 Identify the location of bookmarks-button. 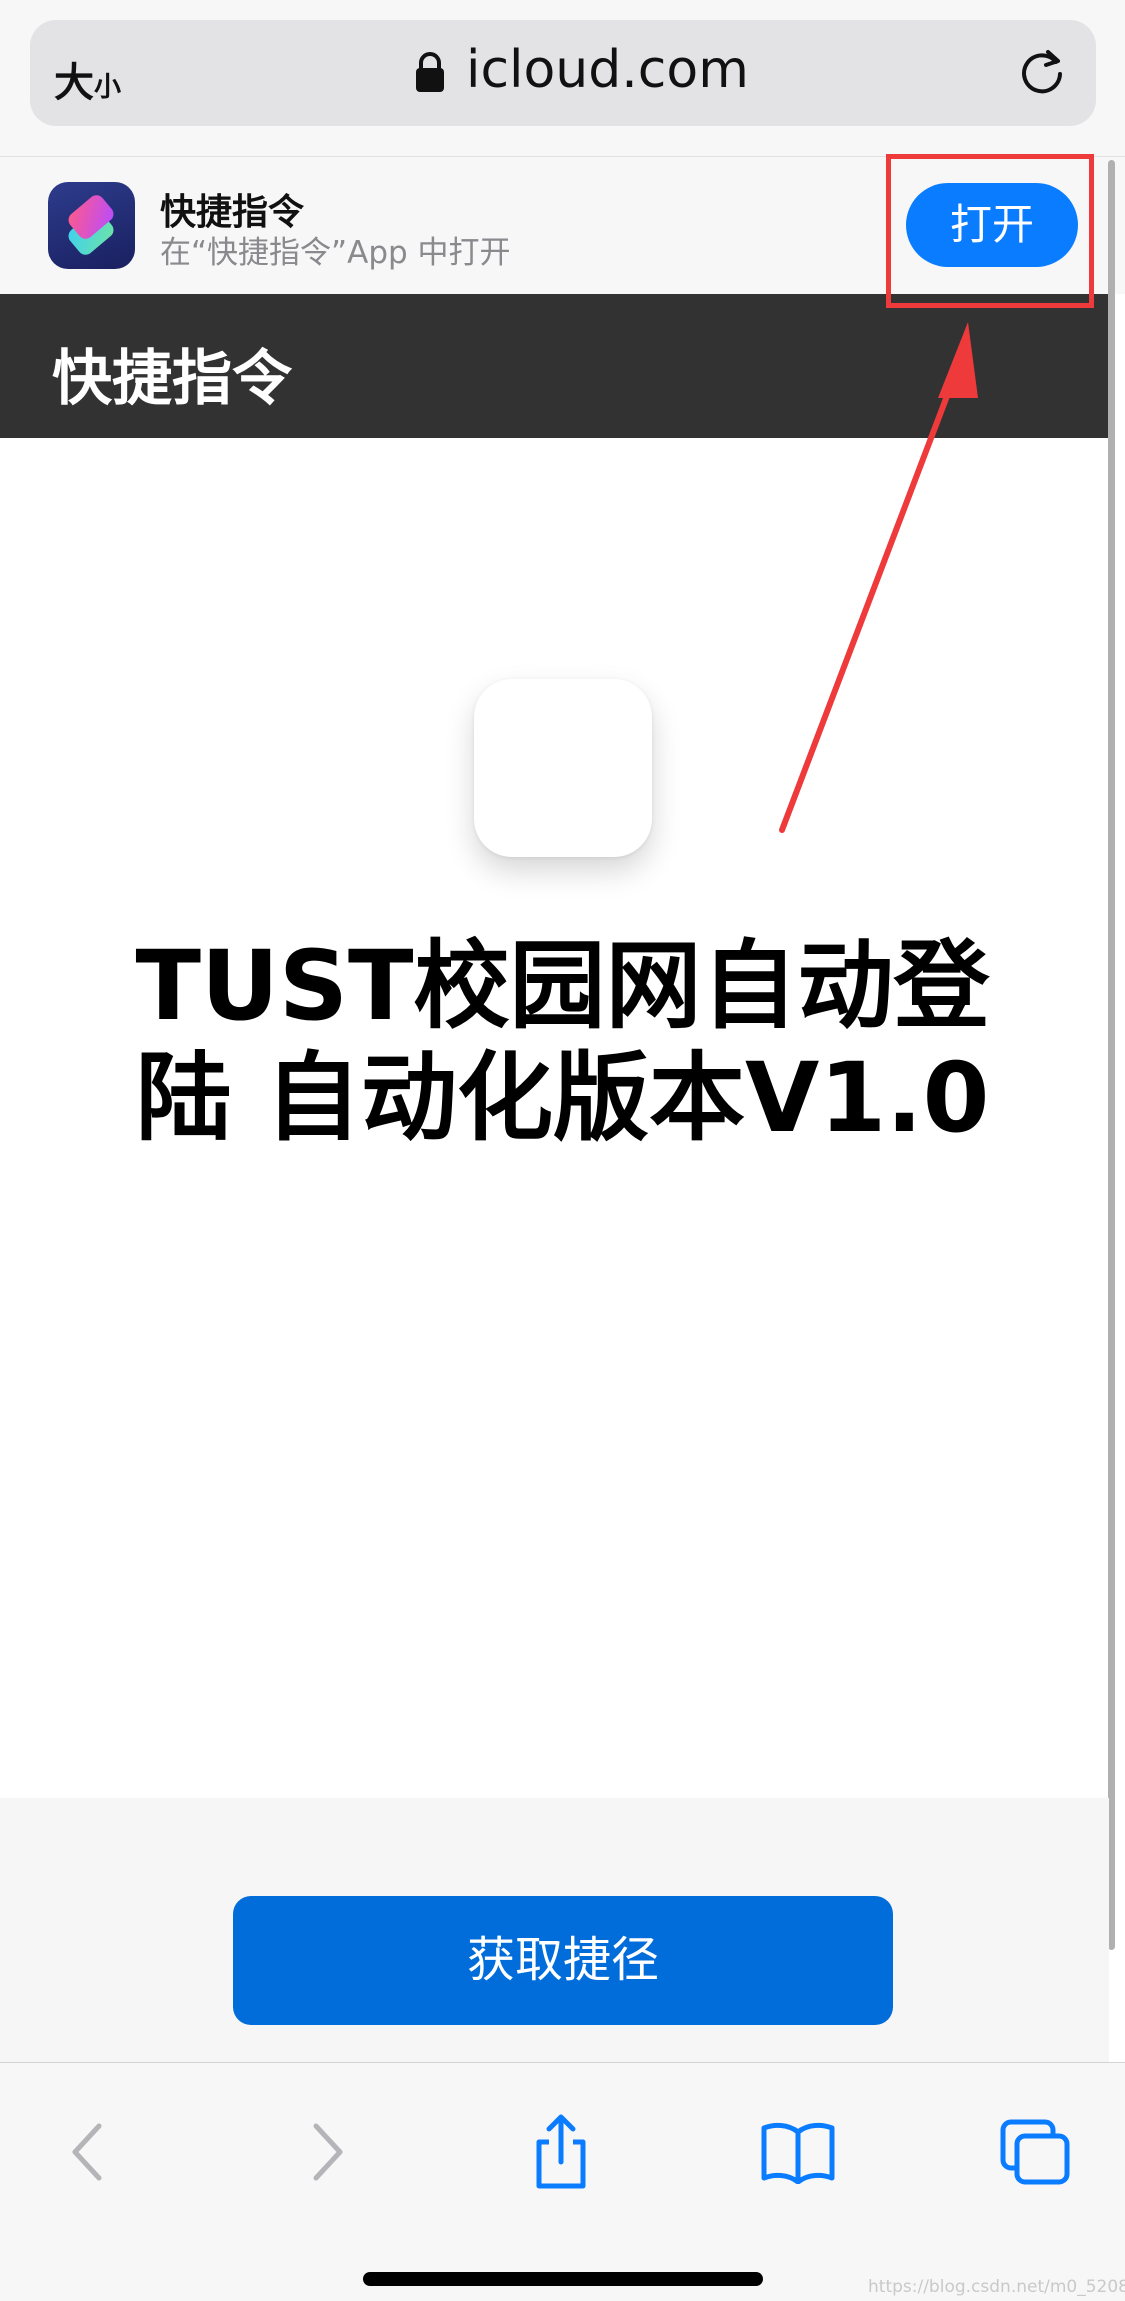
(798, 2152).